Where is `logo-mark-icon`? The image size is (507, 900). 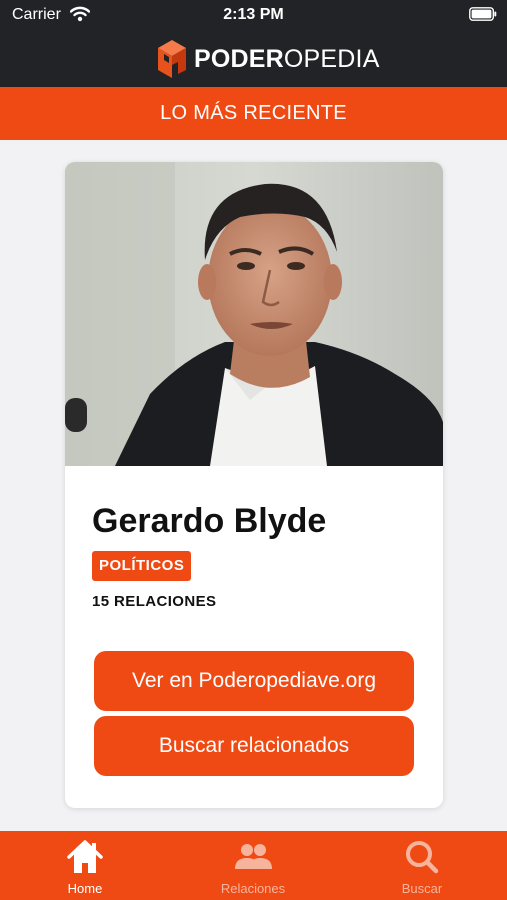 logo-mark-icon is located at coordinates (172, 59).